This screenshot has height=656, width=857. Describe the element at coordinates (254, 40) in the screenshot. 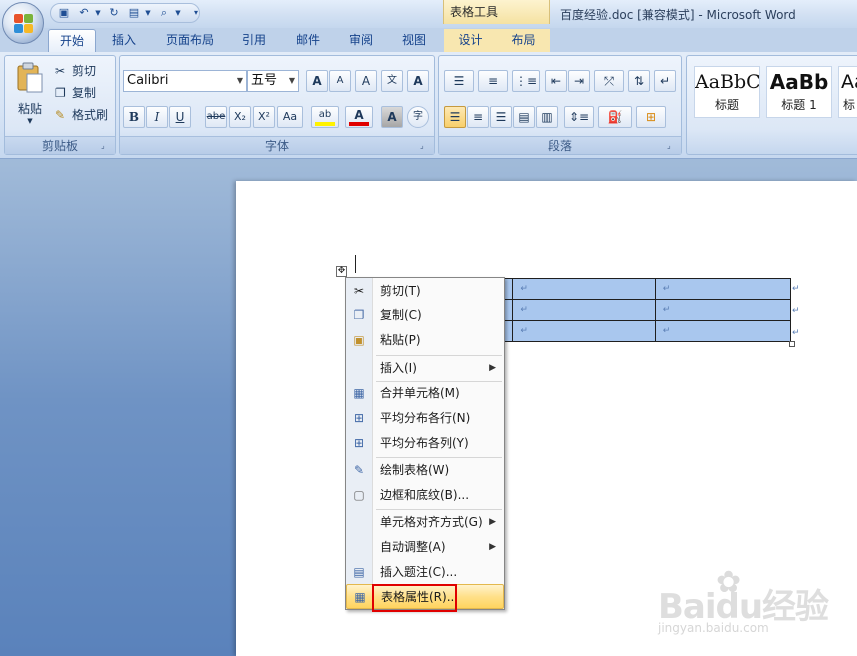

I see `tab-references: 引用` at that location.